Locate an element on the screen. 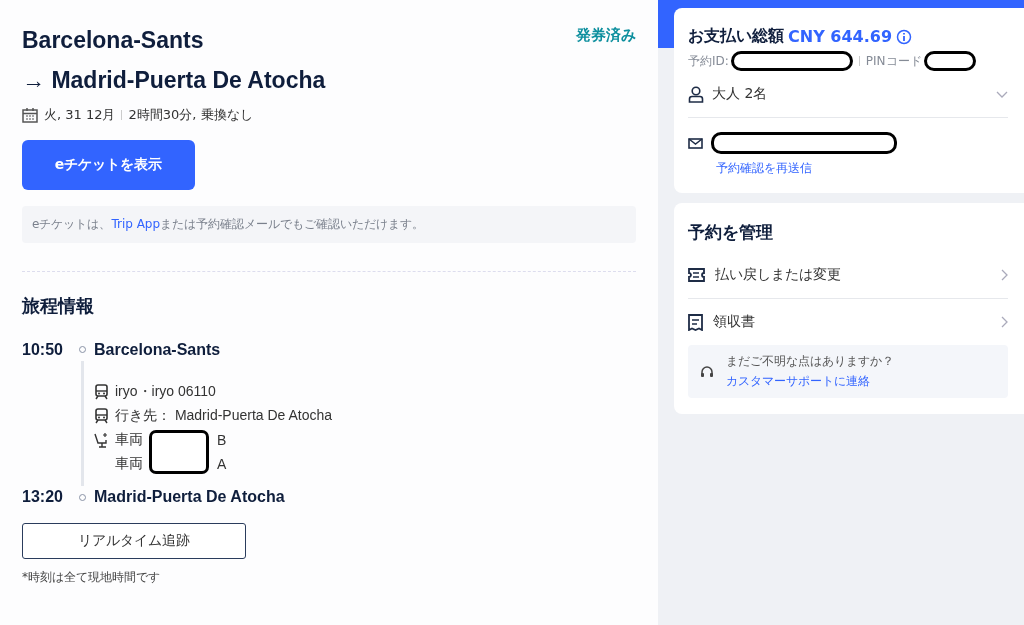 The height and width of the screenshot is (625, 1024). help-text: まだご不明な点はありますか？ is located at coordinates (810, 361).